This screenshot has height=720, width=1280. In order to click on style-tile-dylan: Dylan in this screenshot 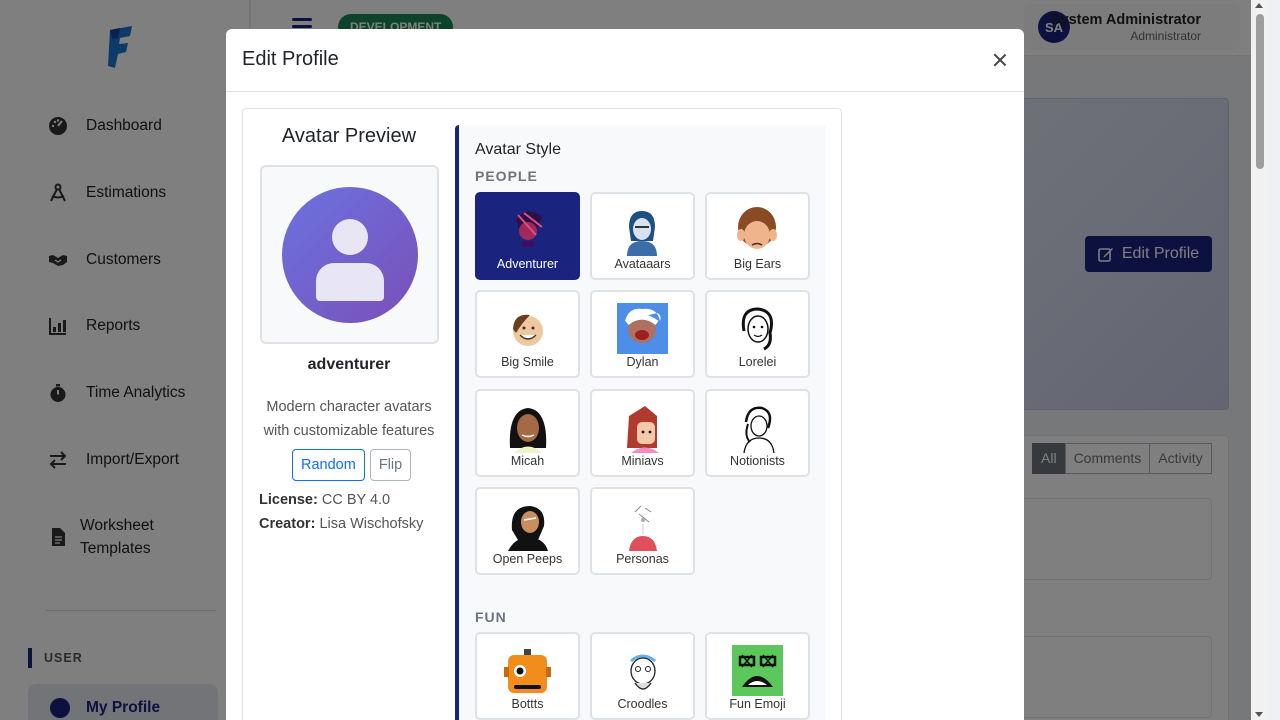, I will do `click(642, 334)`.